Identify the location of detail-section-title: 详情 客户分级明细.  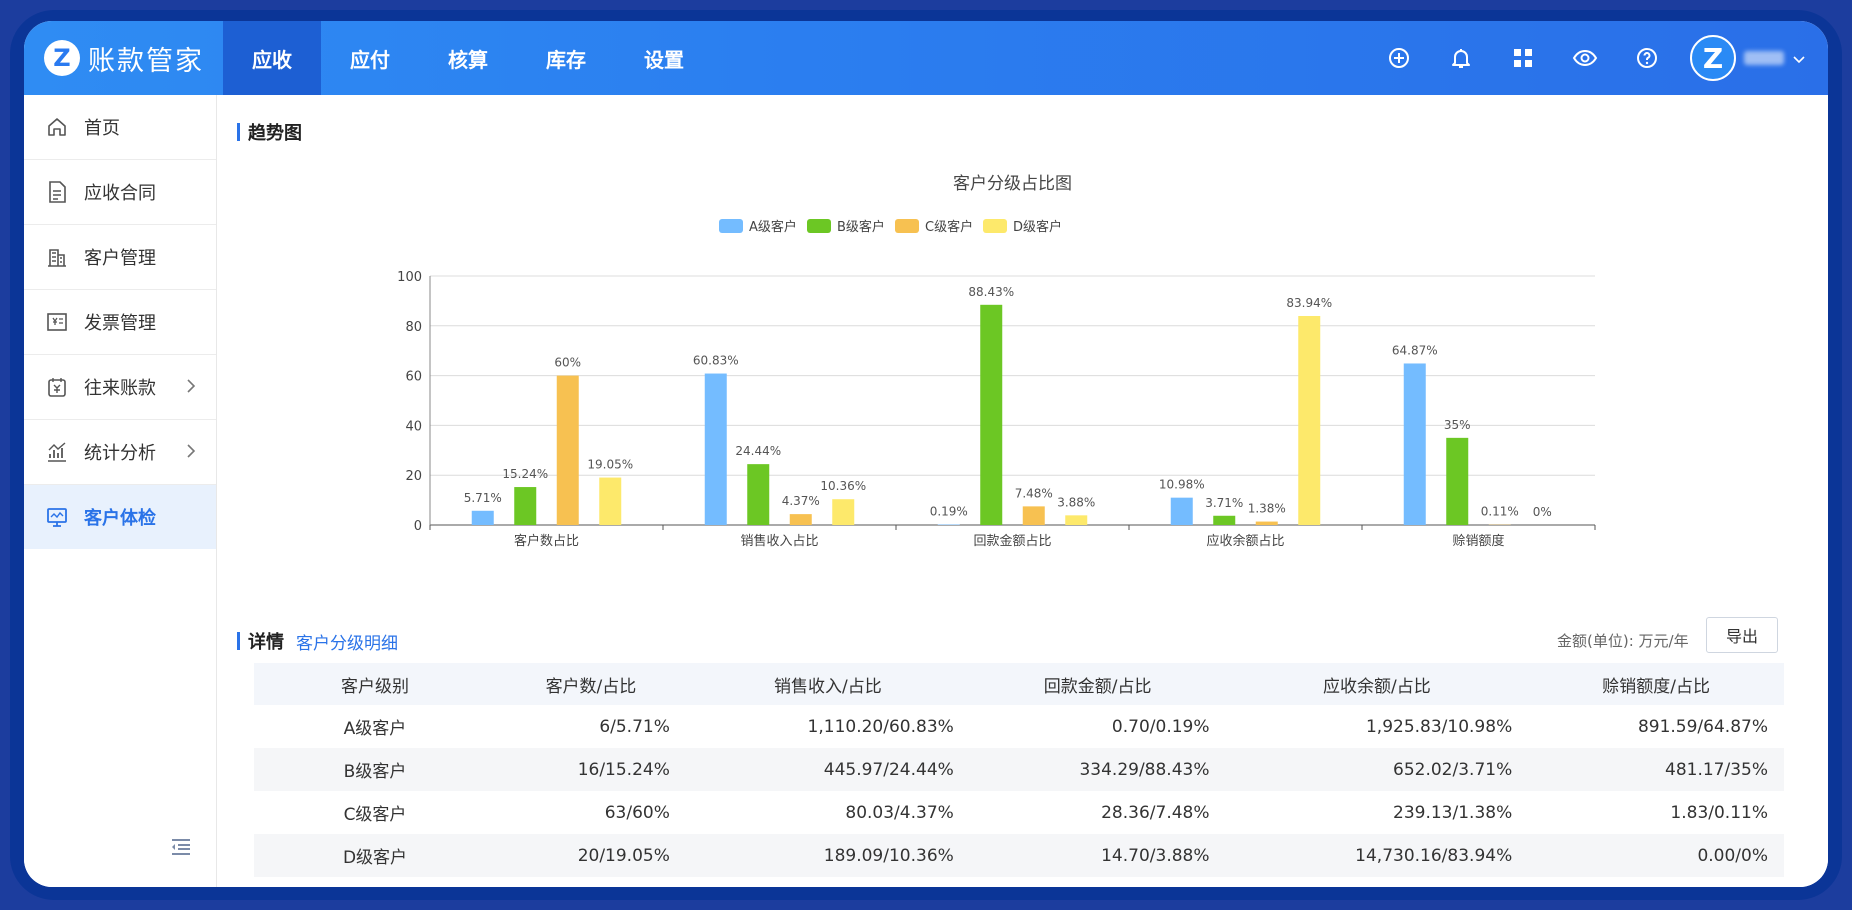
(317, 641).